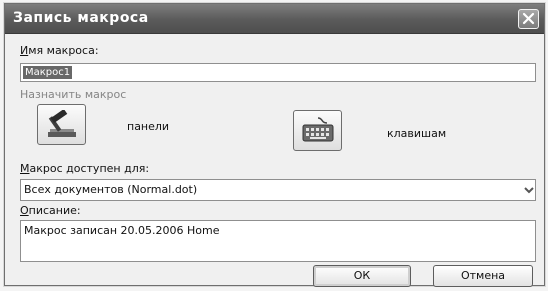  What do you see at coordinates (362, 276) in the screenshot?
I see `ok-button: ОК` at bounding box center [362, 276].